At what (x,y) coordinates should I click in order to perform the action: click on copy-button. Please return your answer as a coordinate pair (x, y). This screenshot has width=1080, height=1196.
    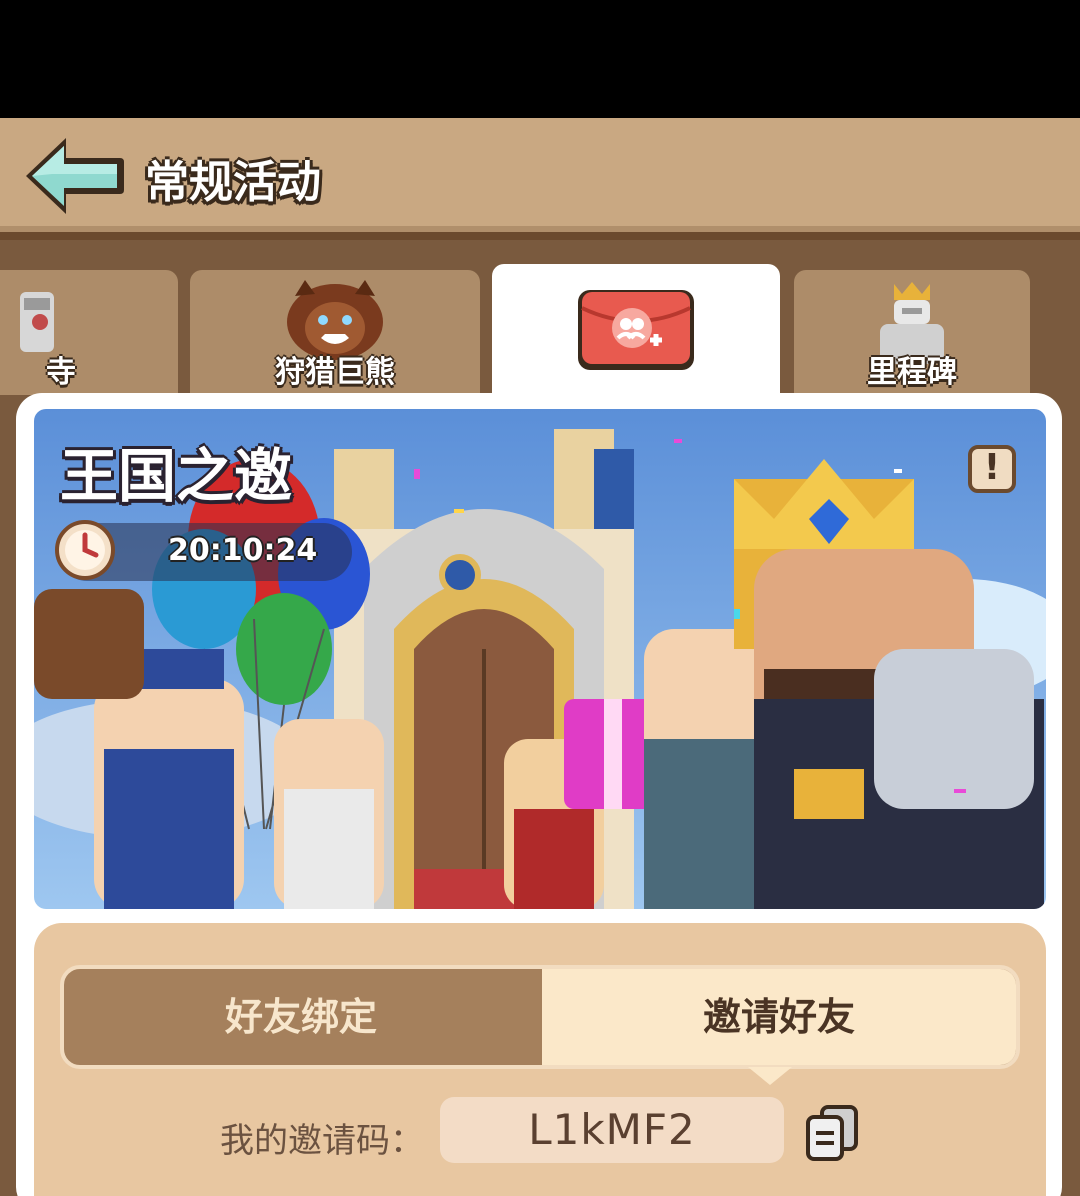
    Looking at the image, I should click on (832, 1133).